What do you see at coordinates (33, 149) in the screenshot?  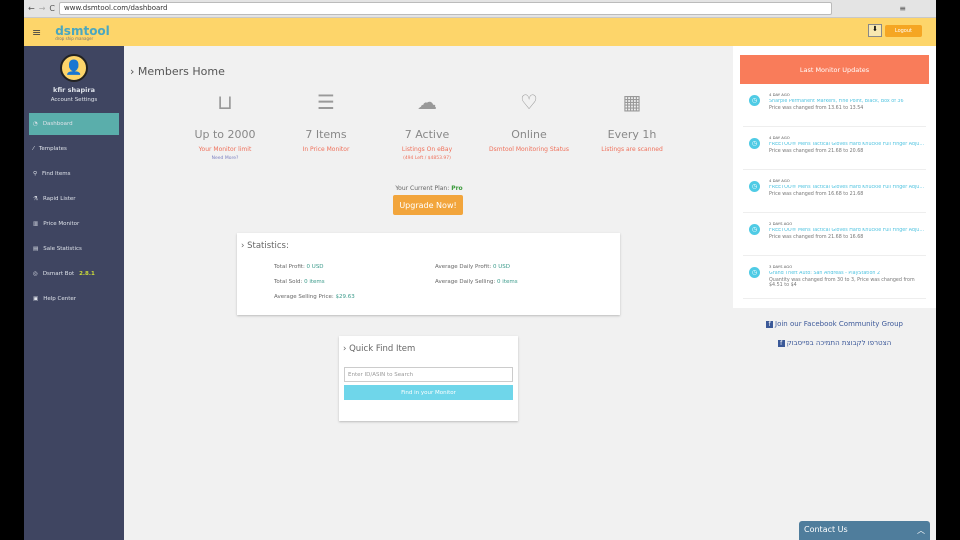 I see `brush-icon: ⁄` at bounding box center [33, 149].